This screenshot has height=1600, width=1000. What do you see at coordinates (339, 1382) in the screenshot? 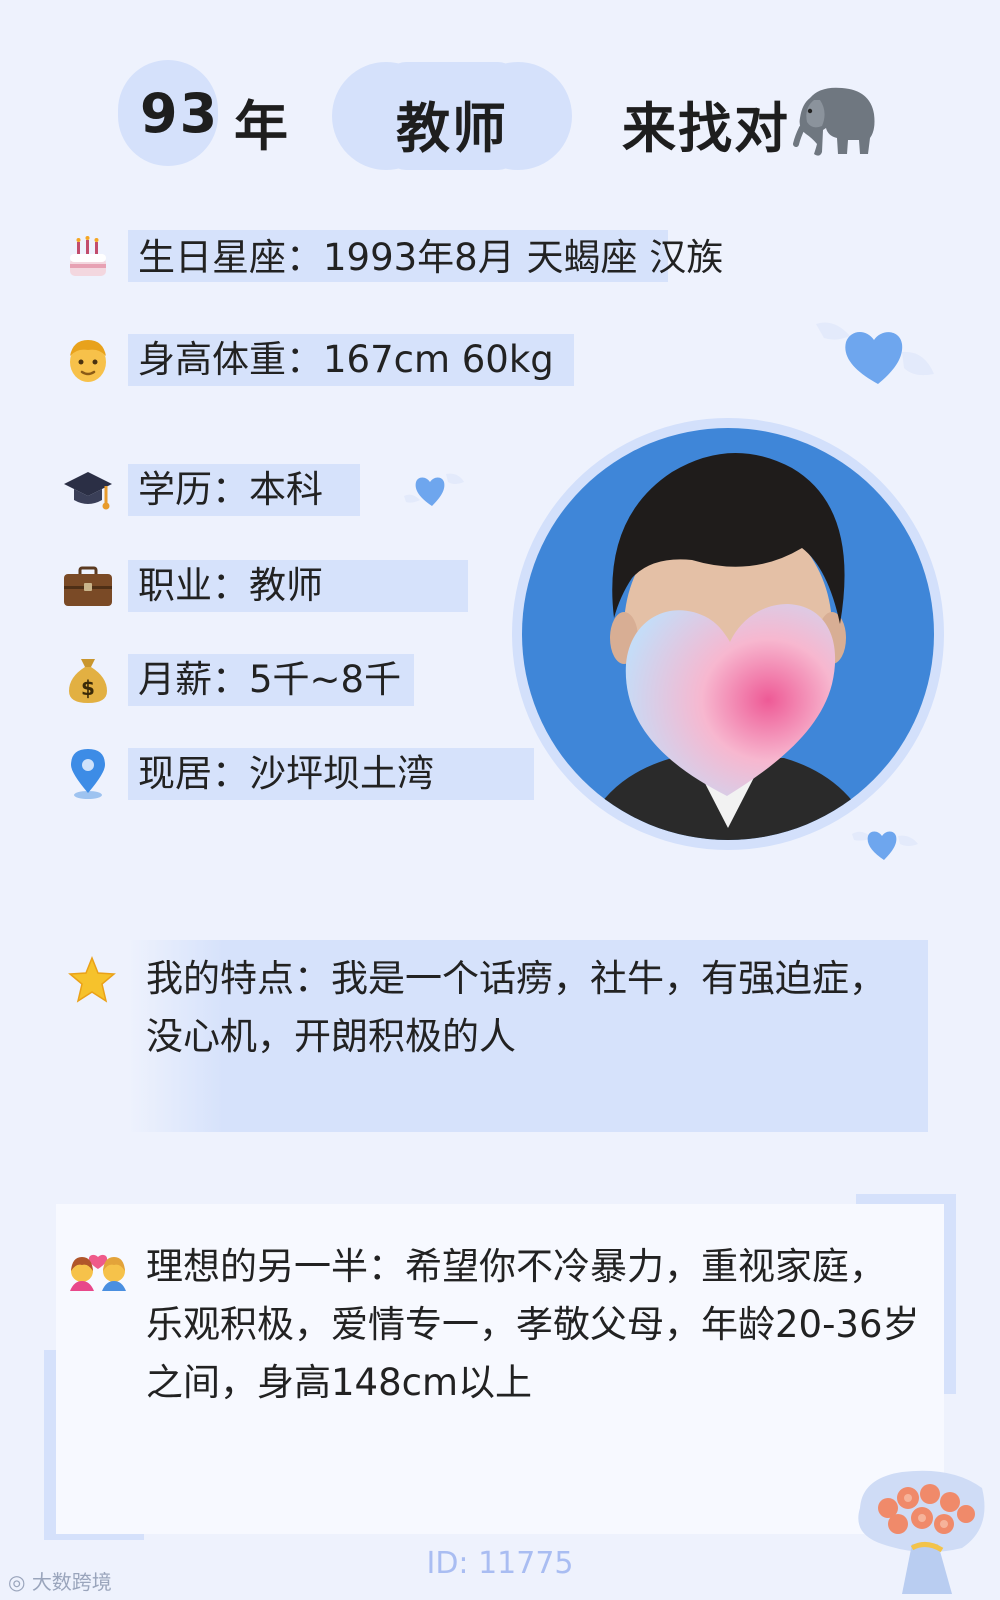
I see `ideal-line-3: 之间，身高148cm以上` at bounding box center [339, 1382].